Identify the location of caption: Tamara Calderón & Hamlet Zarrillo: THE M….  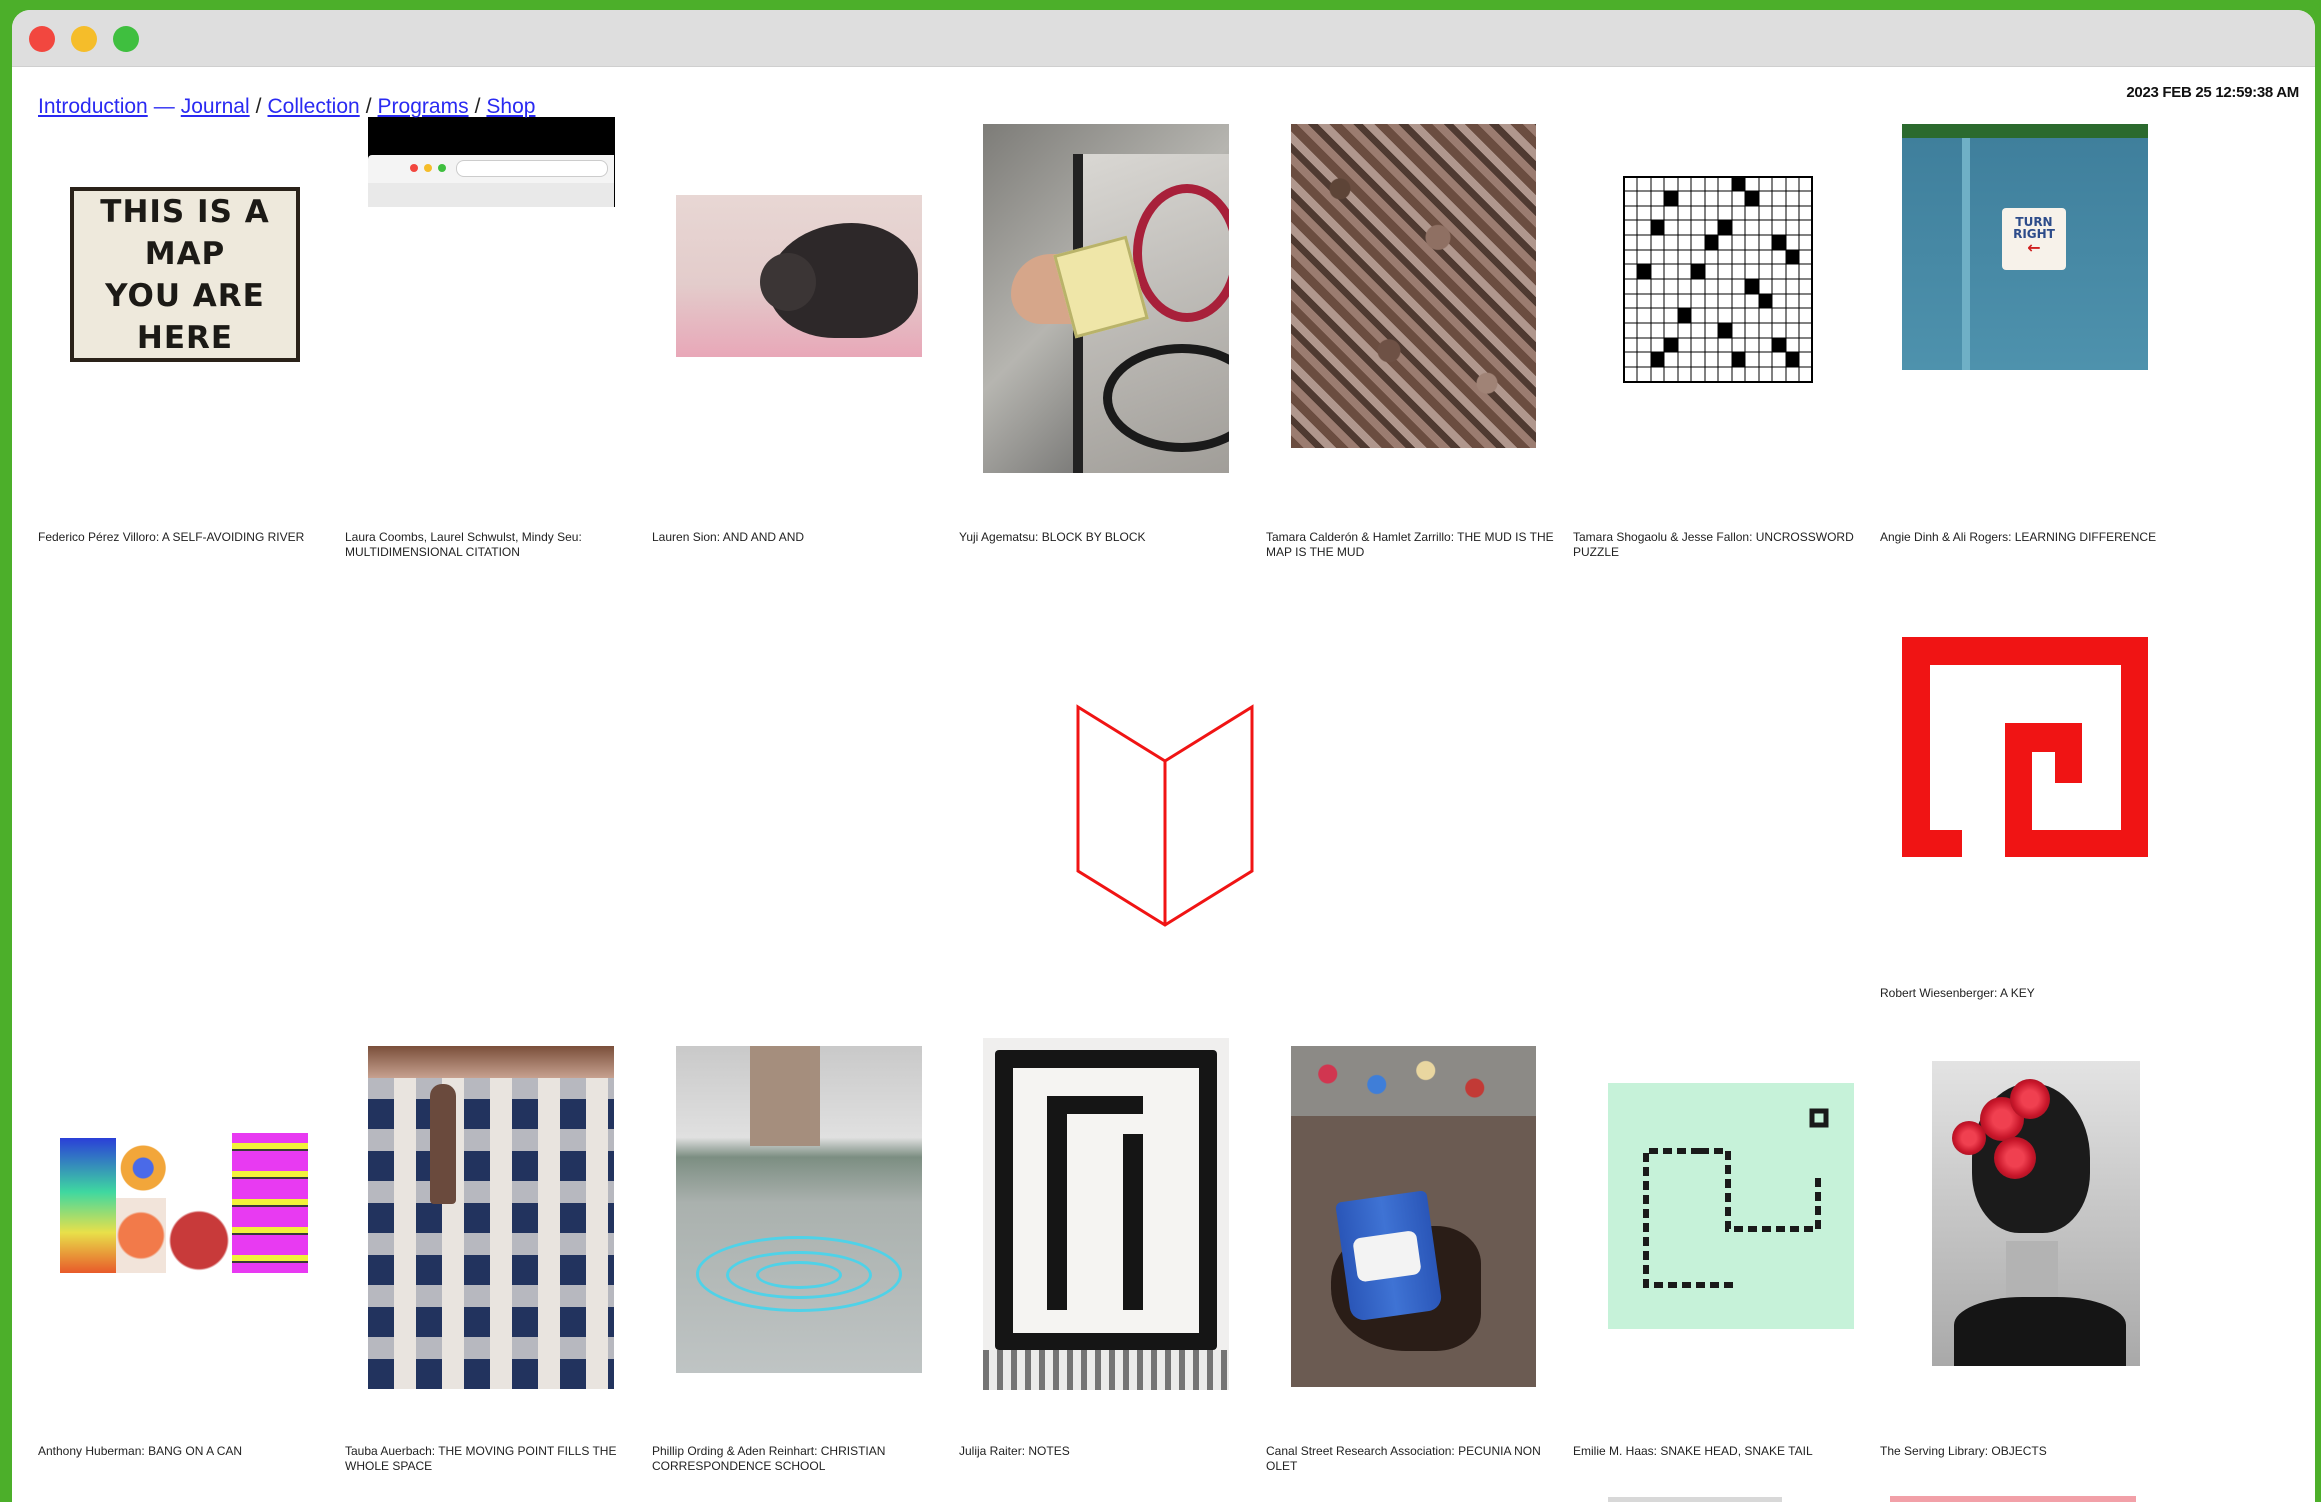
(1411, 545).